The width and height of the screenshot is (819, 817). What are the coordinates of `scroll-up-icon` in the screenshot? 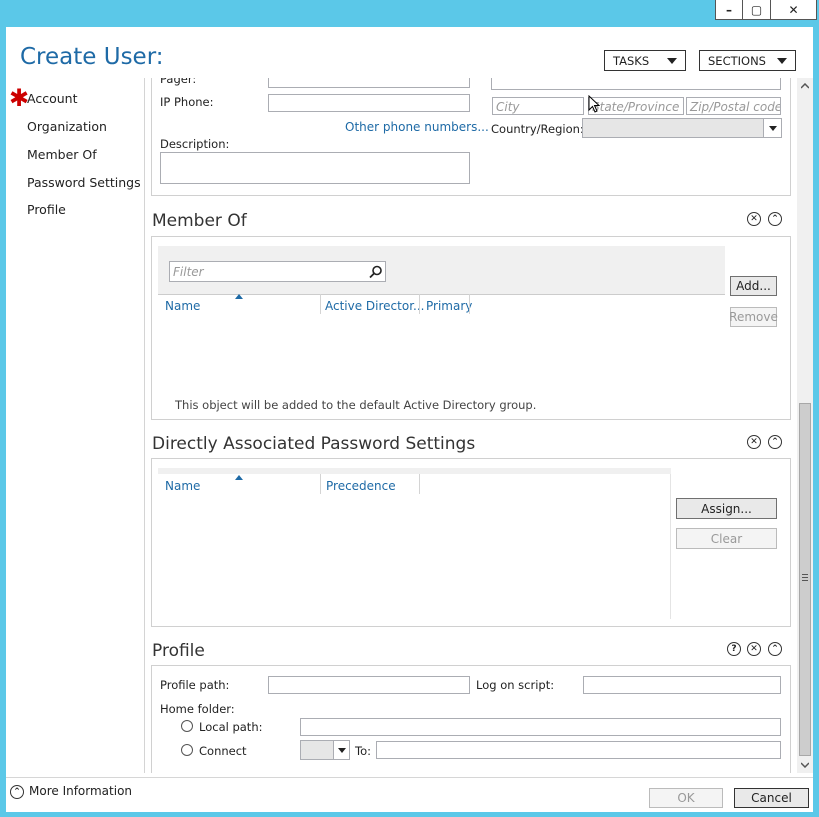 It's located at (805, 86).